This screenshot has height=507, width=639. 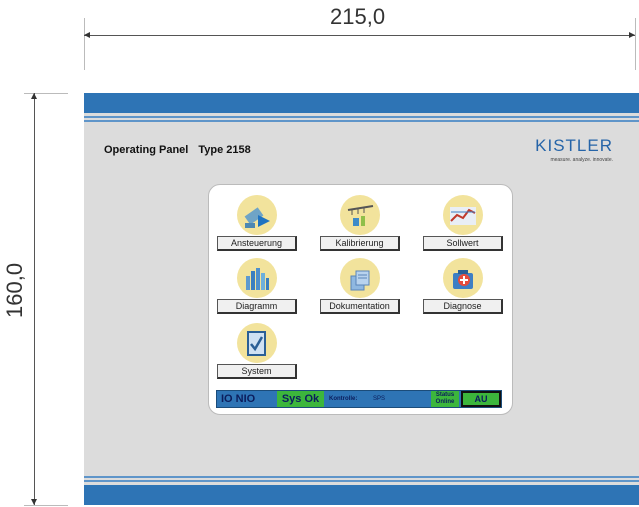 I want to click on menu-tile-ansteuerung: Ansteuerung, so click(x=257, y=225).